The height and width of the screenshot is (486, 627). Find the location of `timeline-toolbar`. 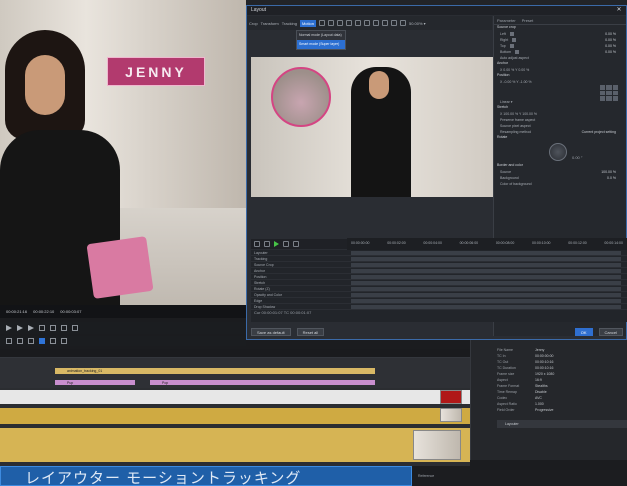

timeline-toolbar is located at coordinates (123, 341).